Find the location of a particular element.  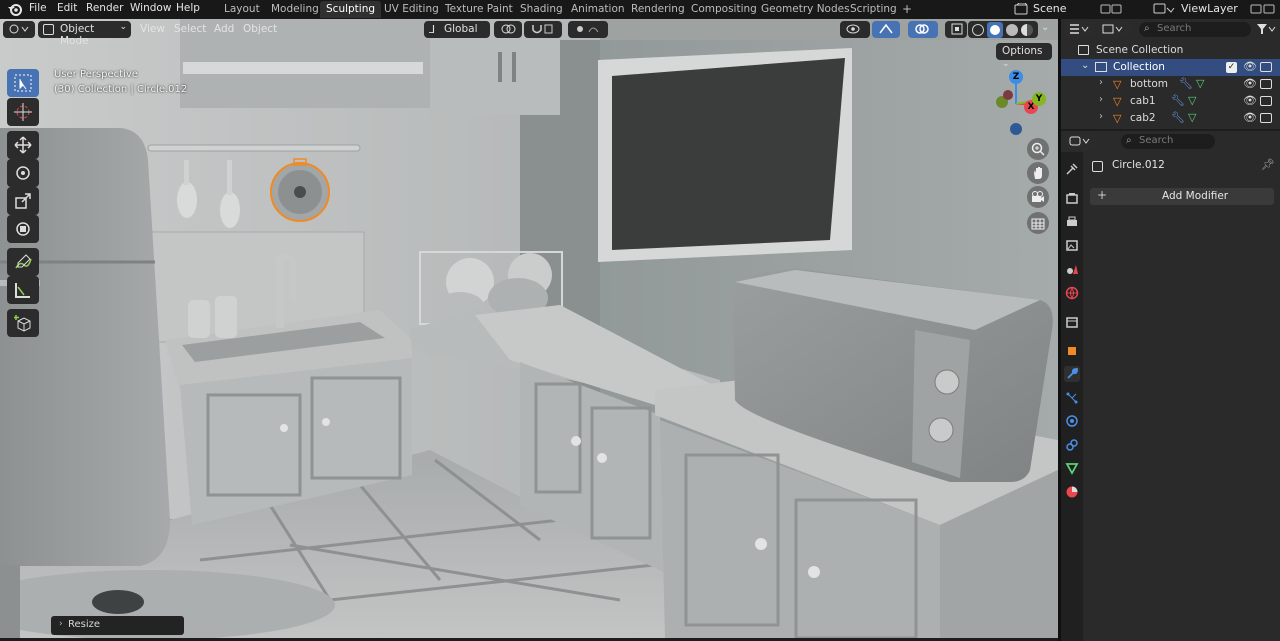

editor-type-button is located at coordinates (19, 29).